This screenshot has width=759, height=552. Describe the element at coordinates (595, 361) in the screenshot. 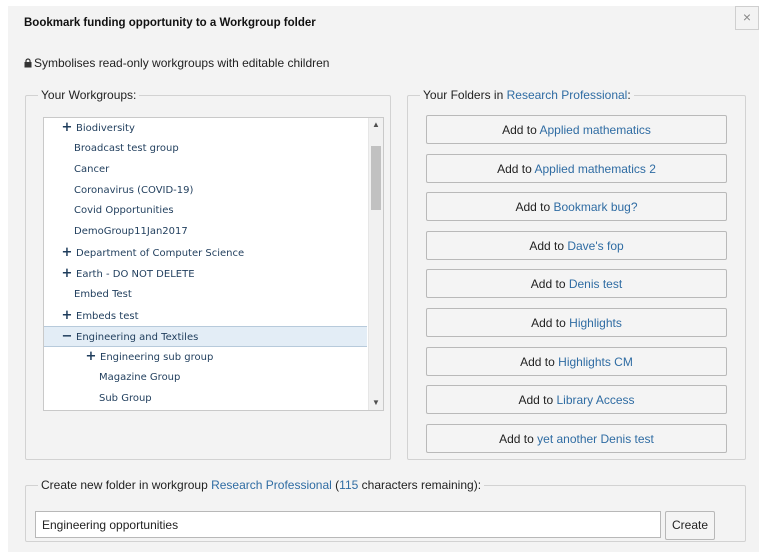

I see `folder-name: Highlights CM` at that location.